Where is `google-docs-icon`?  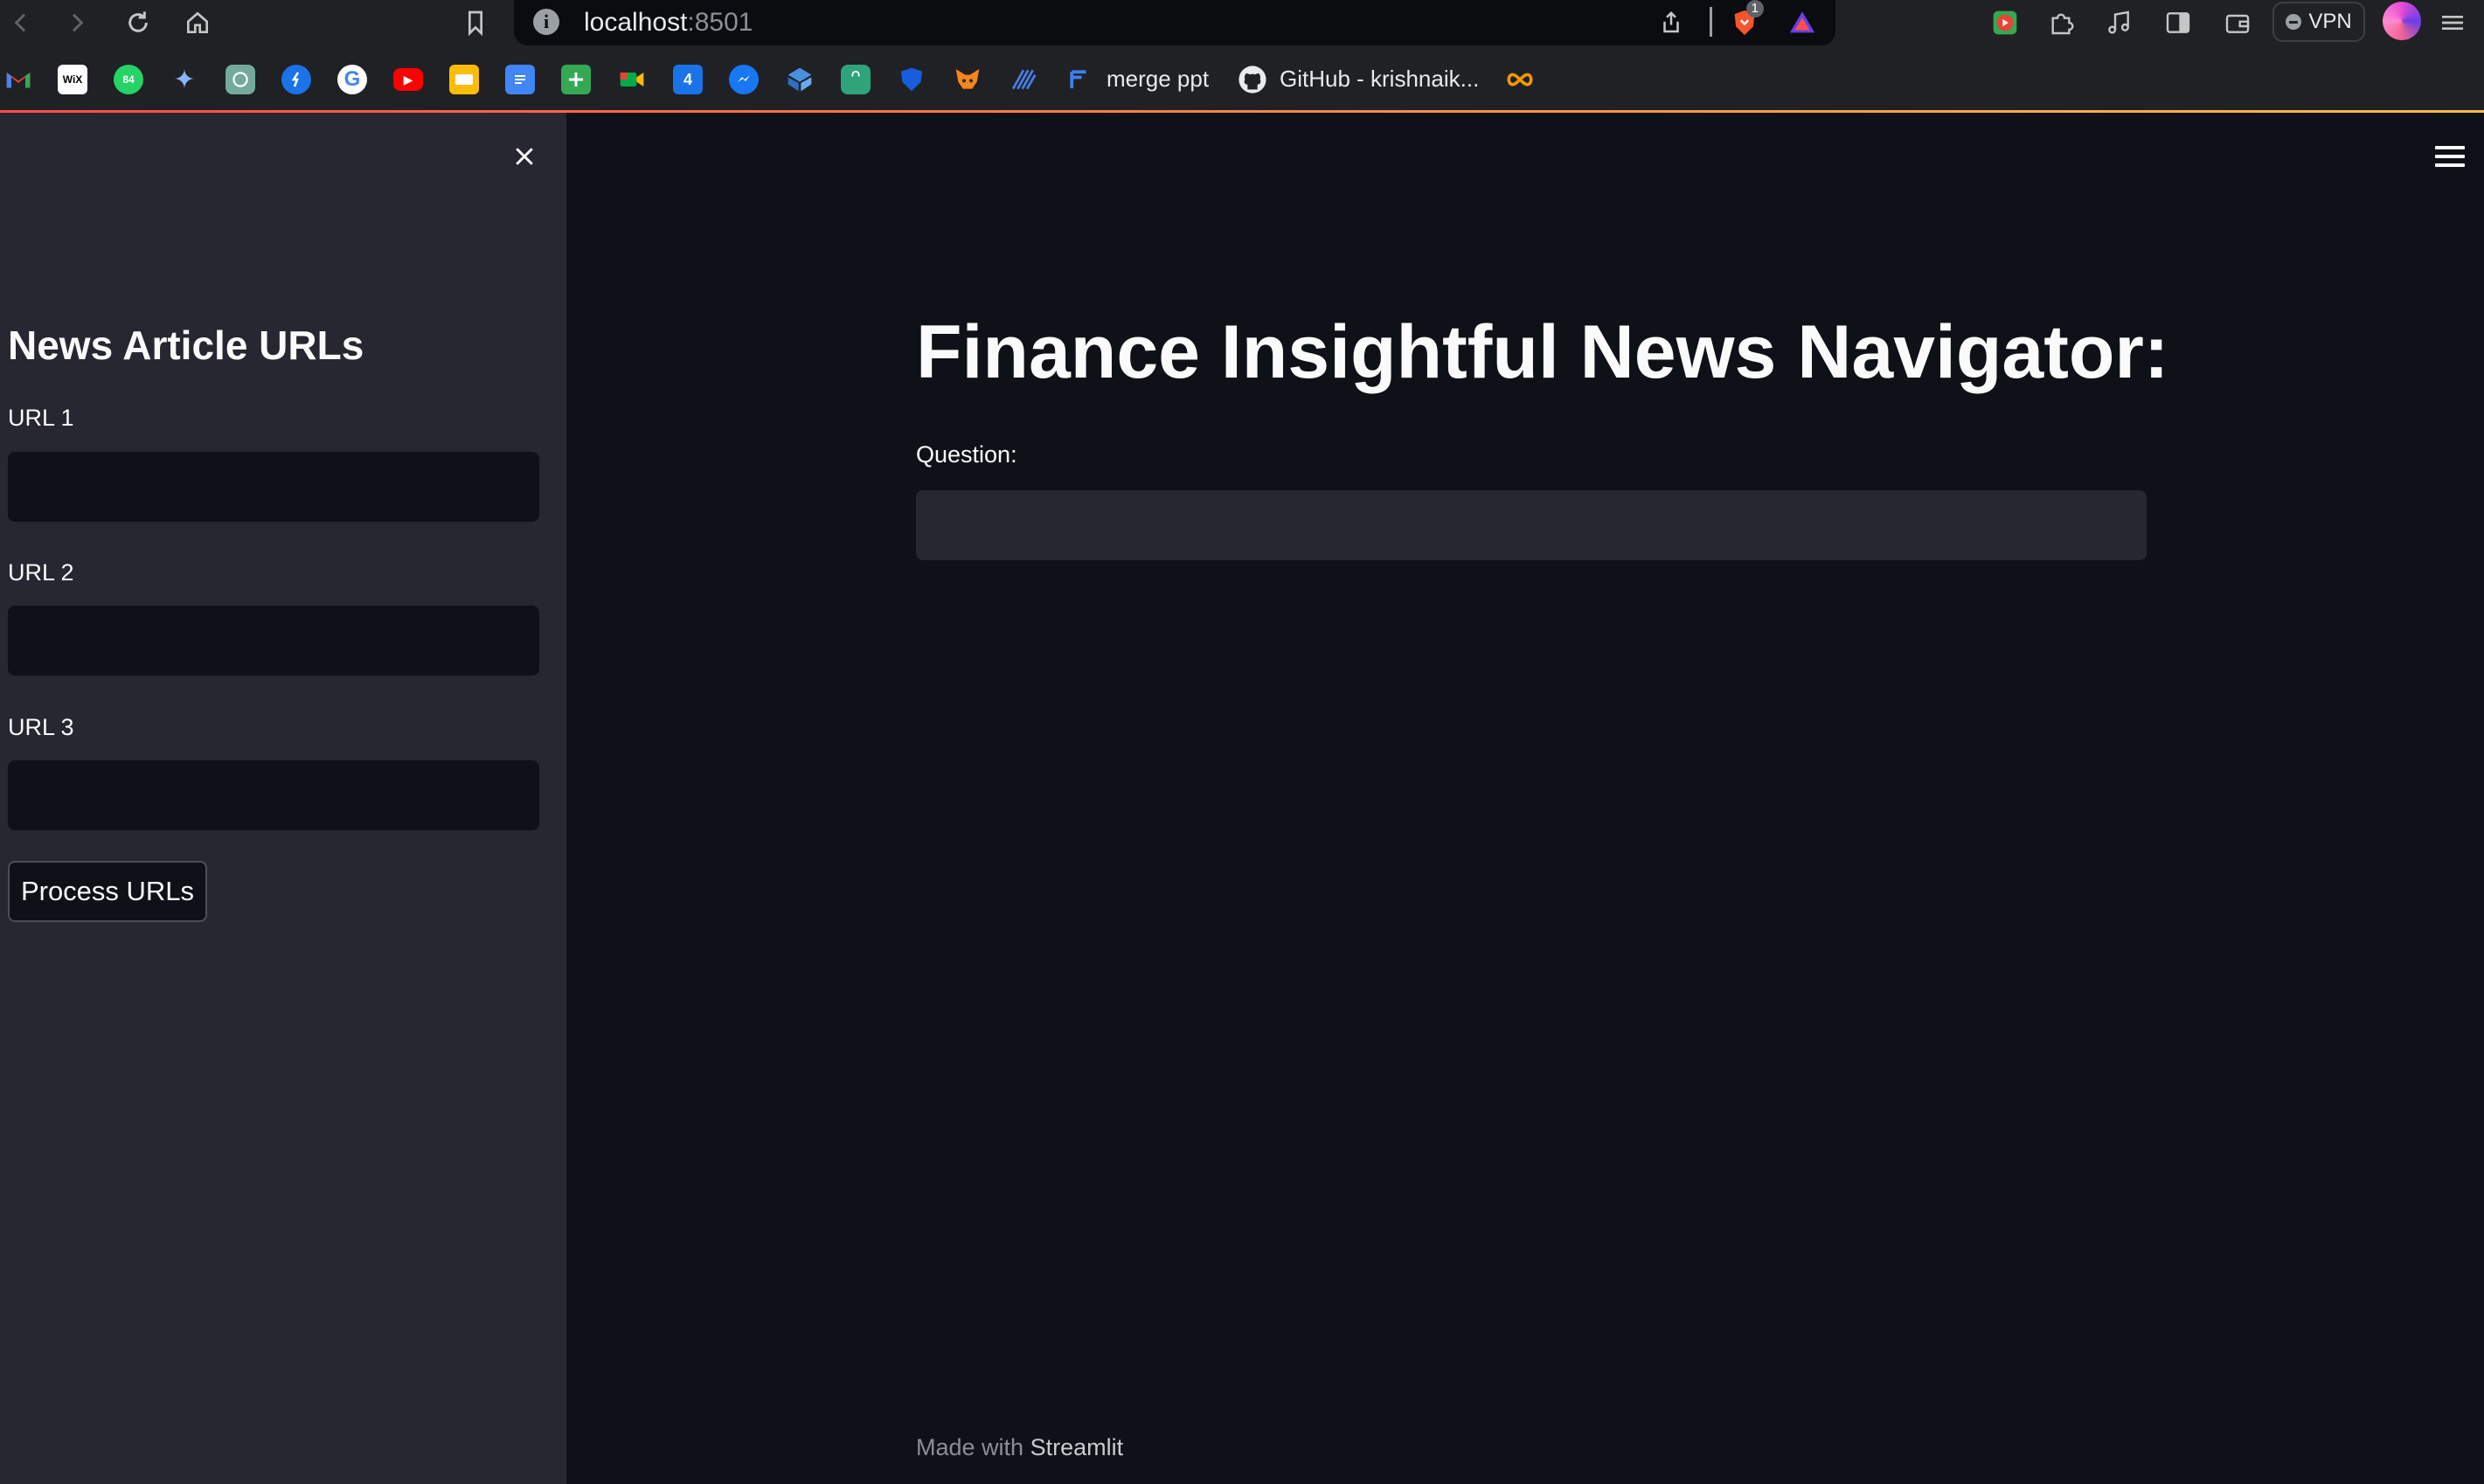 google-docs-icon is located at coordinates (520, 79).